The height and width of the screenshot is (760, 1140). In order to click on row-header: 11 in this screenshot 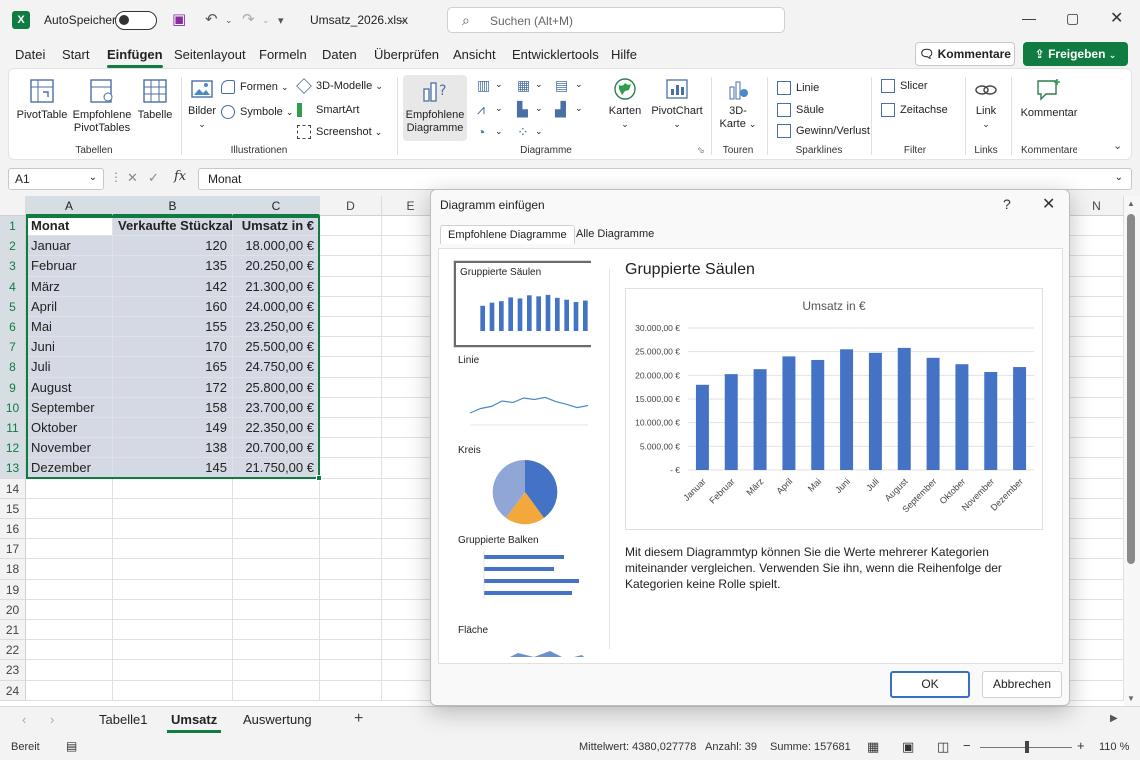, I will do `click(13, 428)`.